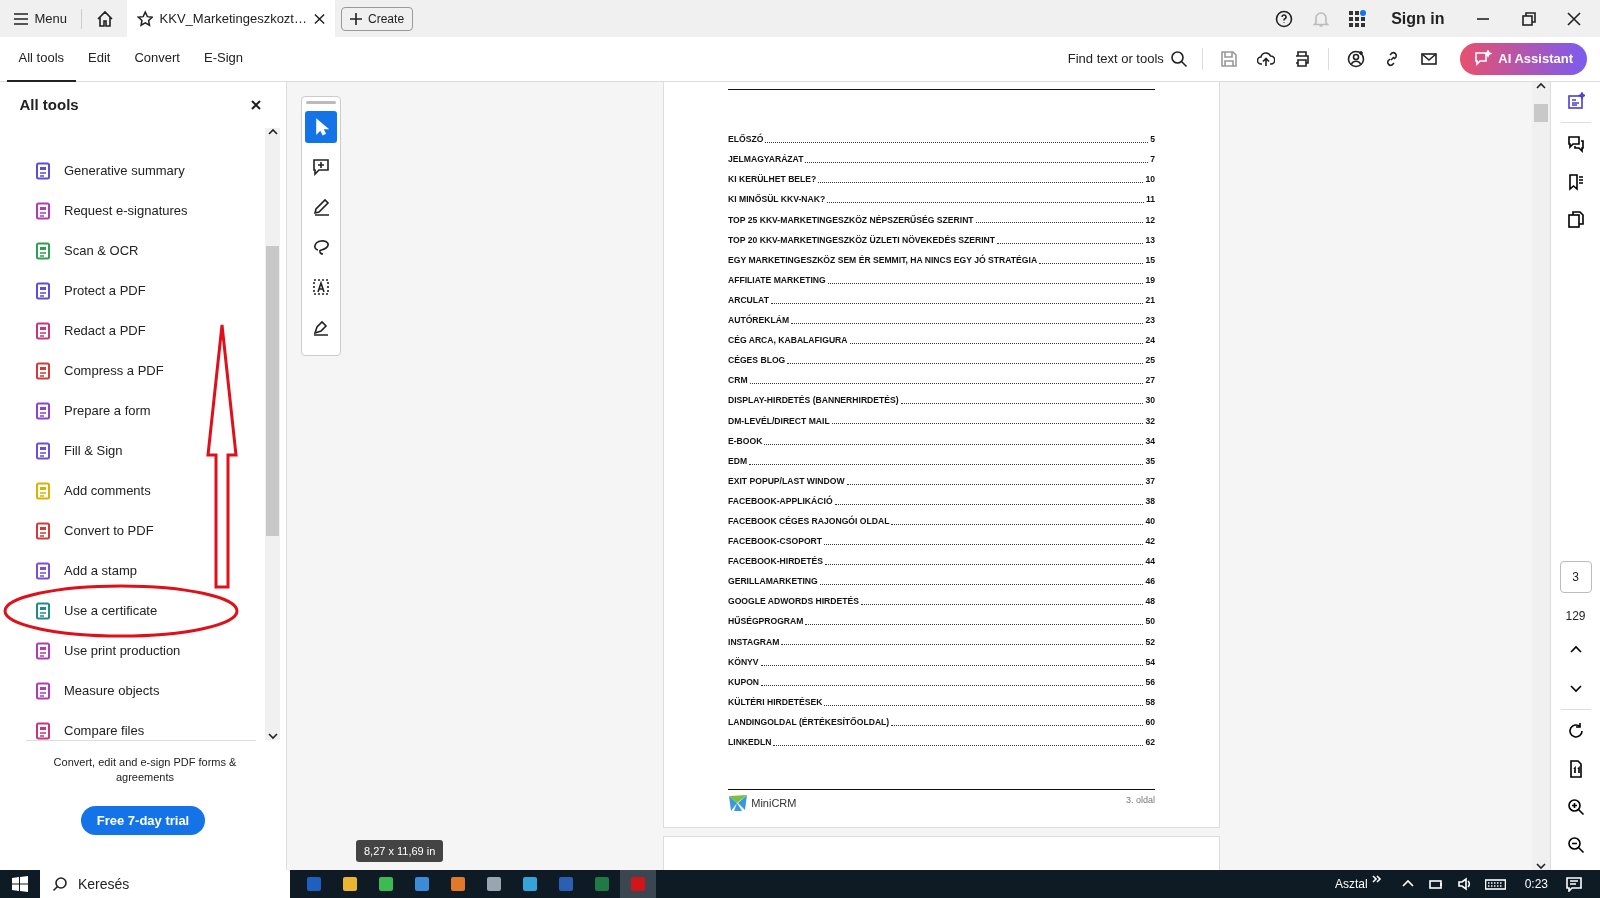 The image size is (1600, 898). Describe the element at coordinates (813, 401) in the screenshot. I see `toc-title: DISPLAY-HIRDETÉS (BANNERHIRDETÉS)` at that location.